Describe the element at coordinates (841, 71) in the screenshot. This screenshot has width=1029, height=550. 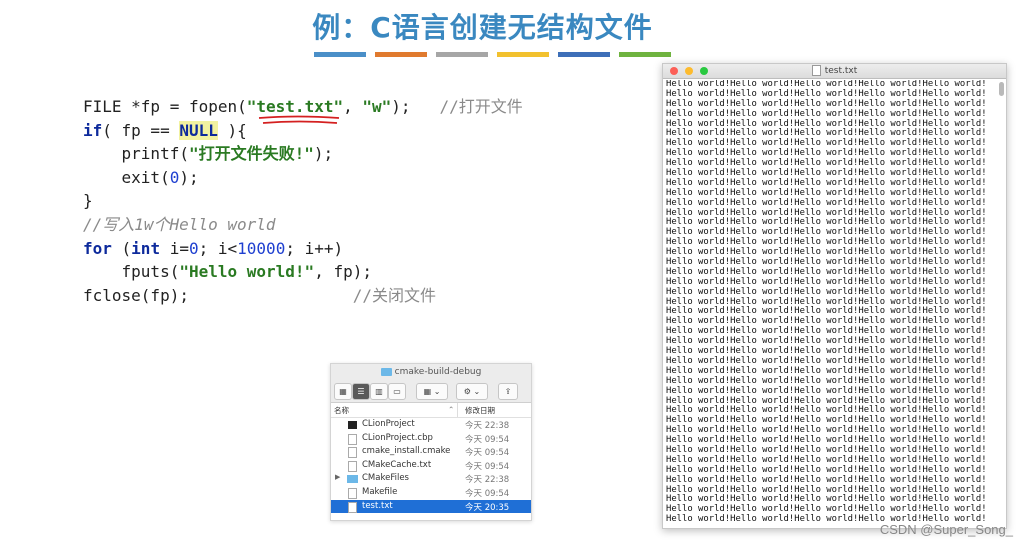
I see `editor-window-title: test.txt` at that location.